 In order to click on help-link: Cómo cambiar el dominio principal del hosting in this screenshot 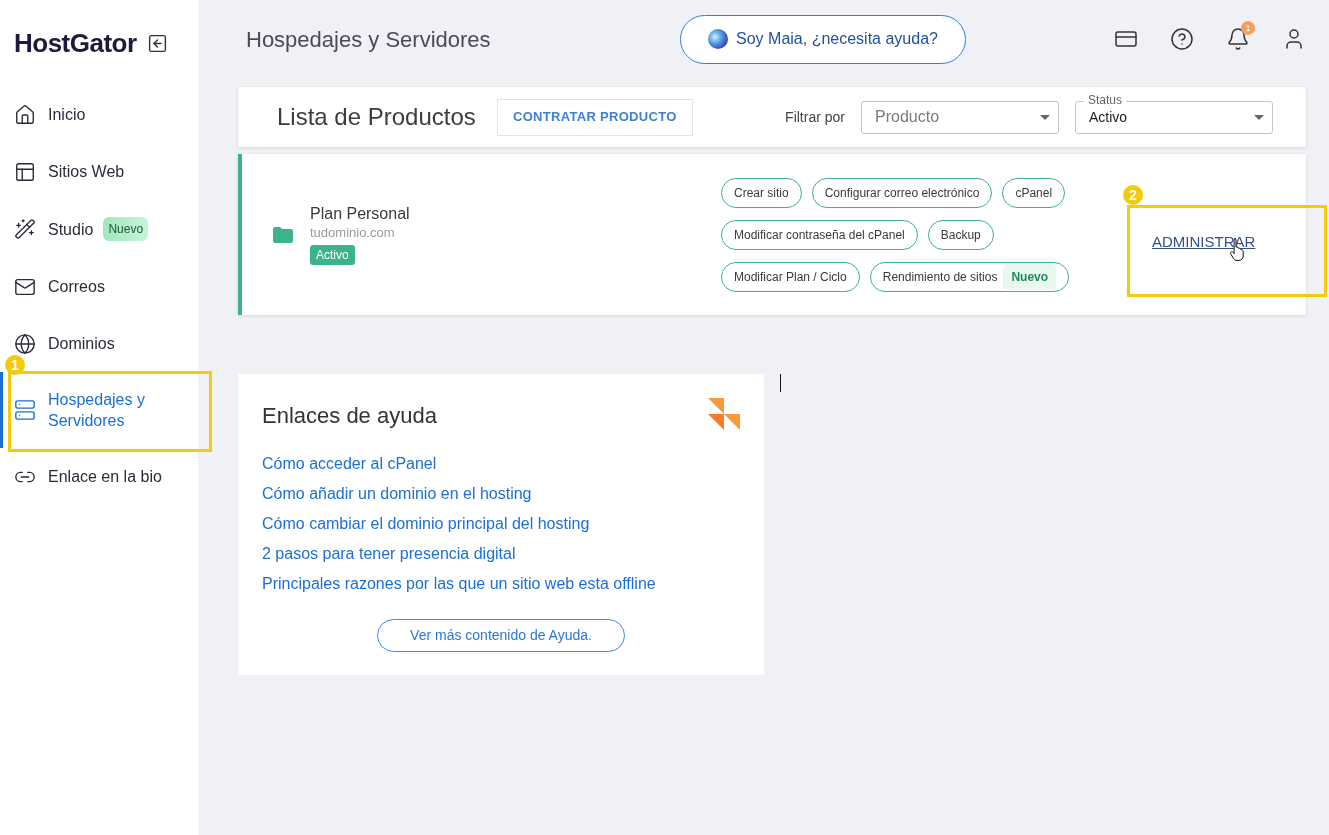, I will do `click(426, 524)`.